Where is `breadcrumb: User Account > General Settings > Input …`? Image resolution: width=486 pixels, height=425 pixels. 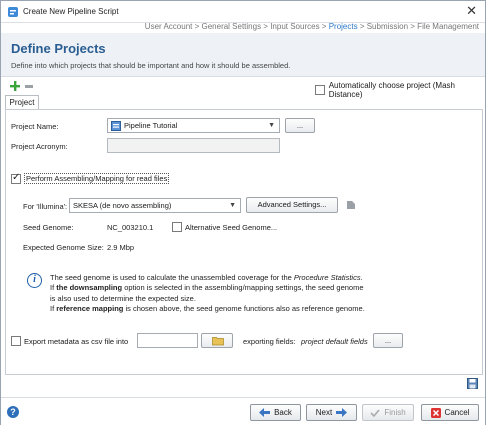 breadcrumb: User Account > General Settings > Input … is located at coordinates (312, 26).